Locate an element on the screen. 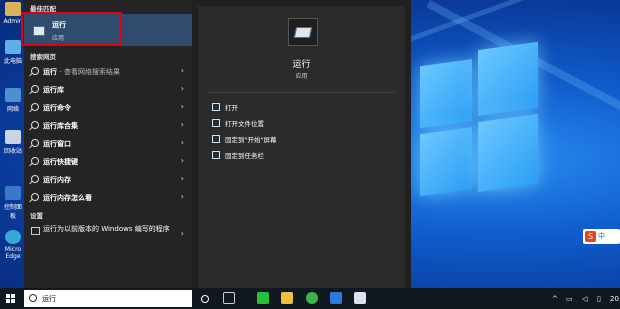 The width and height of the screenshot is (620, 309). open-icon is located at coordinates (216, 107).